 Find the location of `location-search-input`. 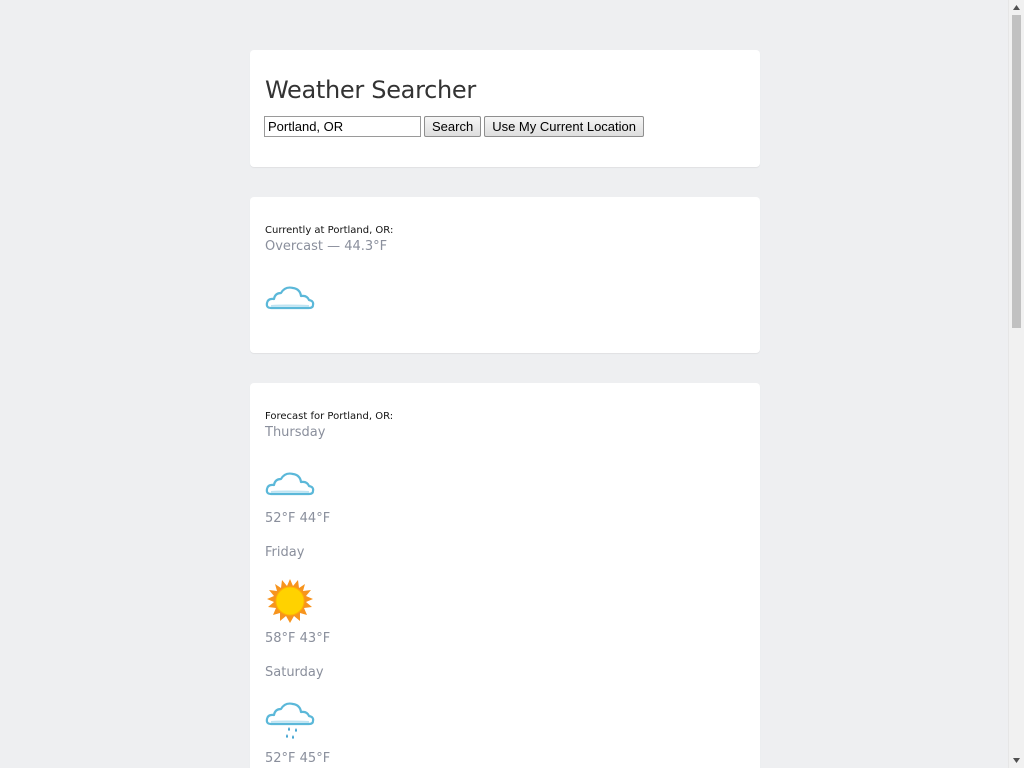

location-search-input is located at coordinates (342, 126).